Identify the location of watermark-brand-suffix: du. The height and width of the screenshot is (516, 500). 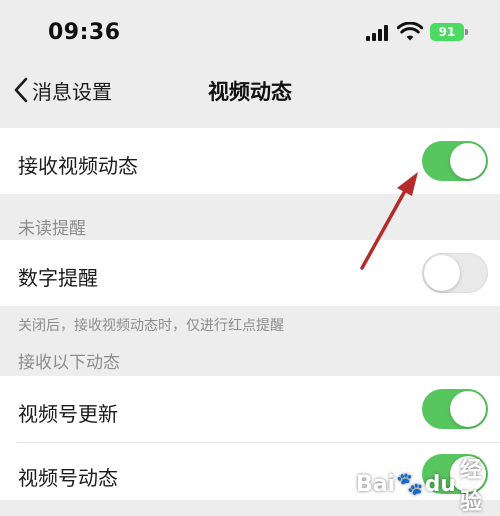
(440, 484).